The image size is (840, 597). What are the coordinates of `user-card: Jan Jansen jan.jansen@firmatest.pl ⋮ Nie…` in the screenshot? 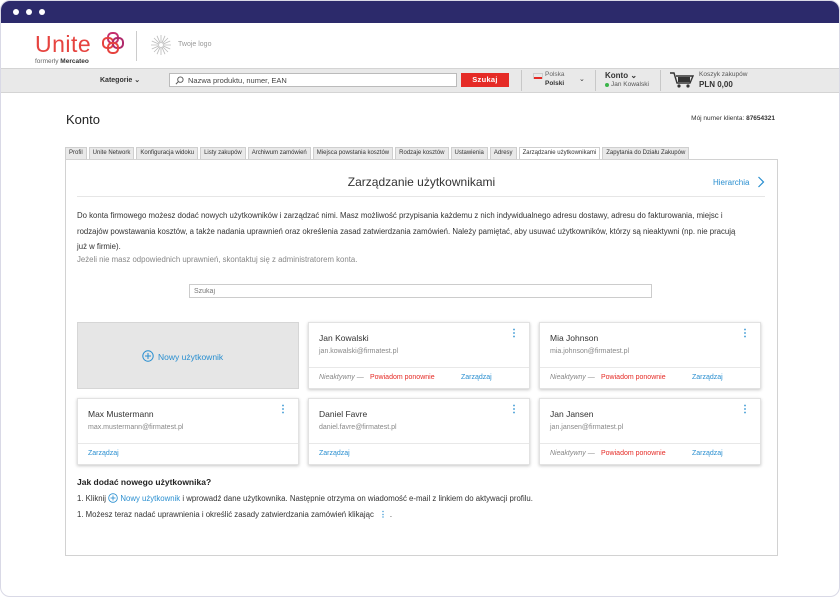 It's located at (650, 431).